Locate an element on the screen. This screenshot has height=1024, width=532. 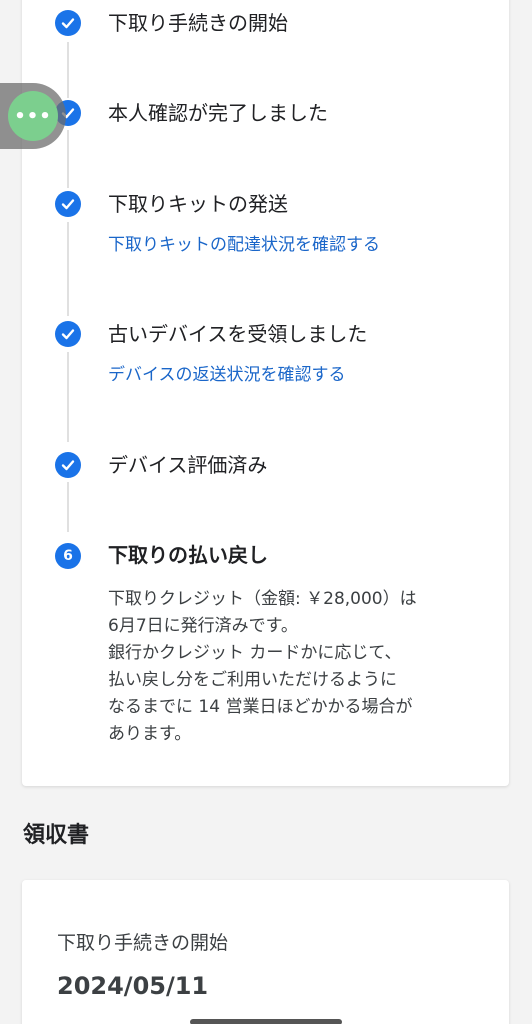
step-number-badge: 6 is located at coordinates (68, 556).